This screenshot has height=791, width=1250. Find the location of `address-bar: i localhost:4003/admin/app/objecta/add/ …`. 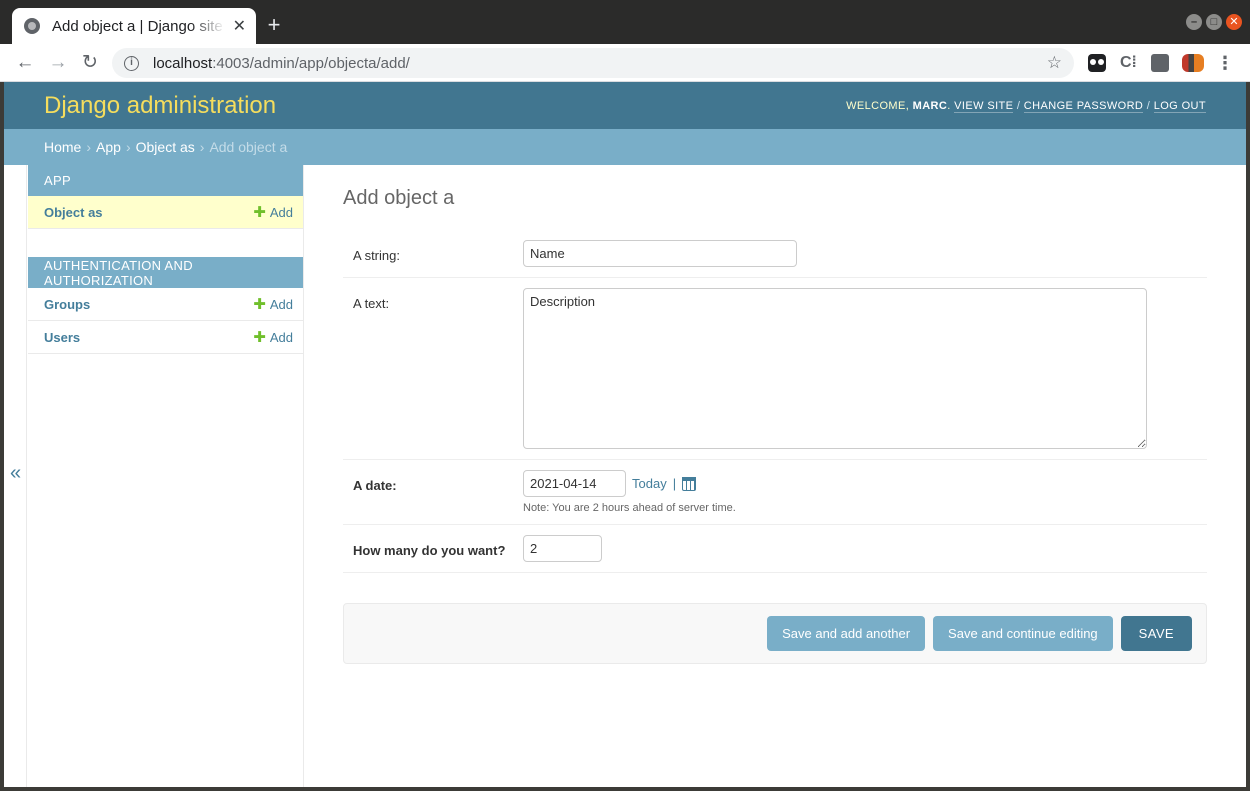

address-bar: i localhost:4003/admin/app/objecta/add/ … is located at coordinates (593, 63).